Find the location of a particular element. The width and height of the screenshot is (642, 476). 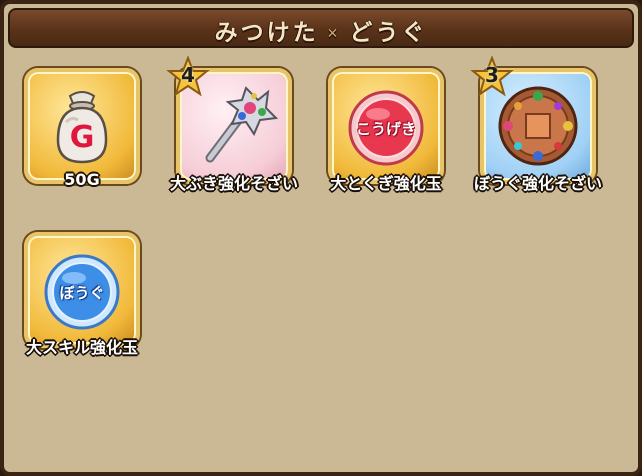

badge-count: 3 is located at coordinates (492, 75).